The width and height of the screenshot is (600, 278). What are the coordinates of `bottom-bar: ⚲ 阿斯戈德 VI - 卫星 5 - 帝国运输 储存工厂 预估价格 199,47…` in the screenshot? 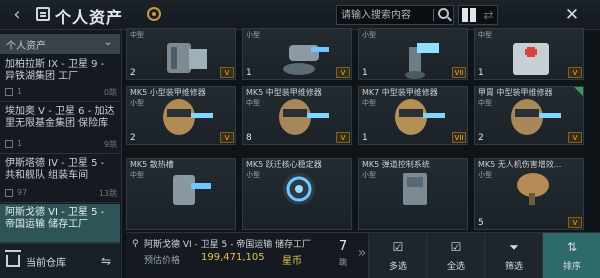 It's located at (363, 255).